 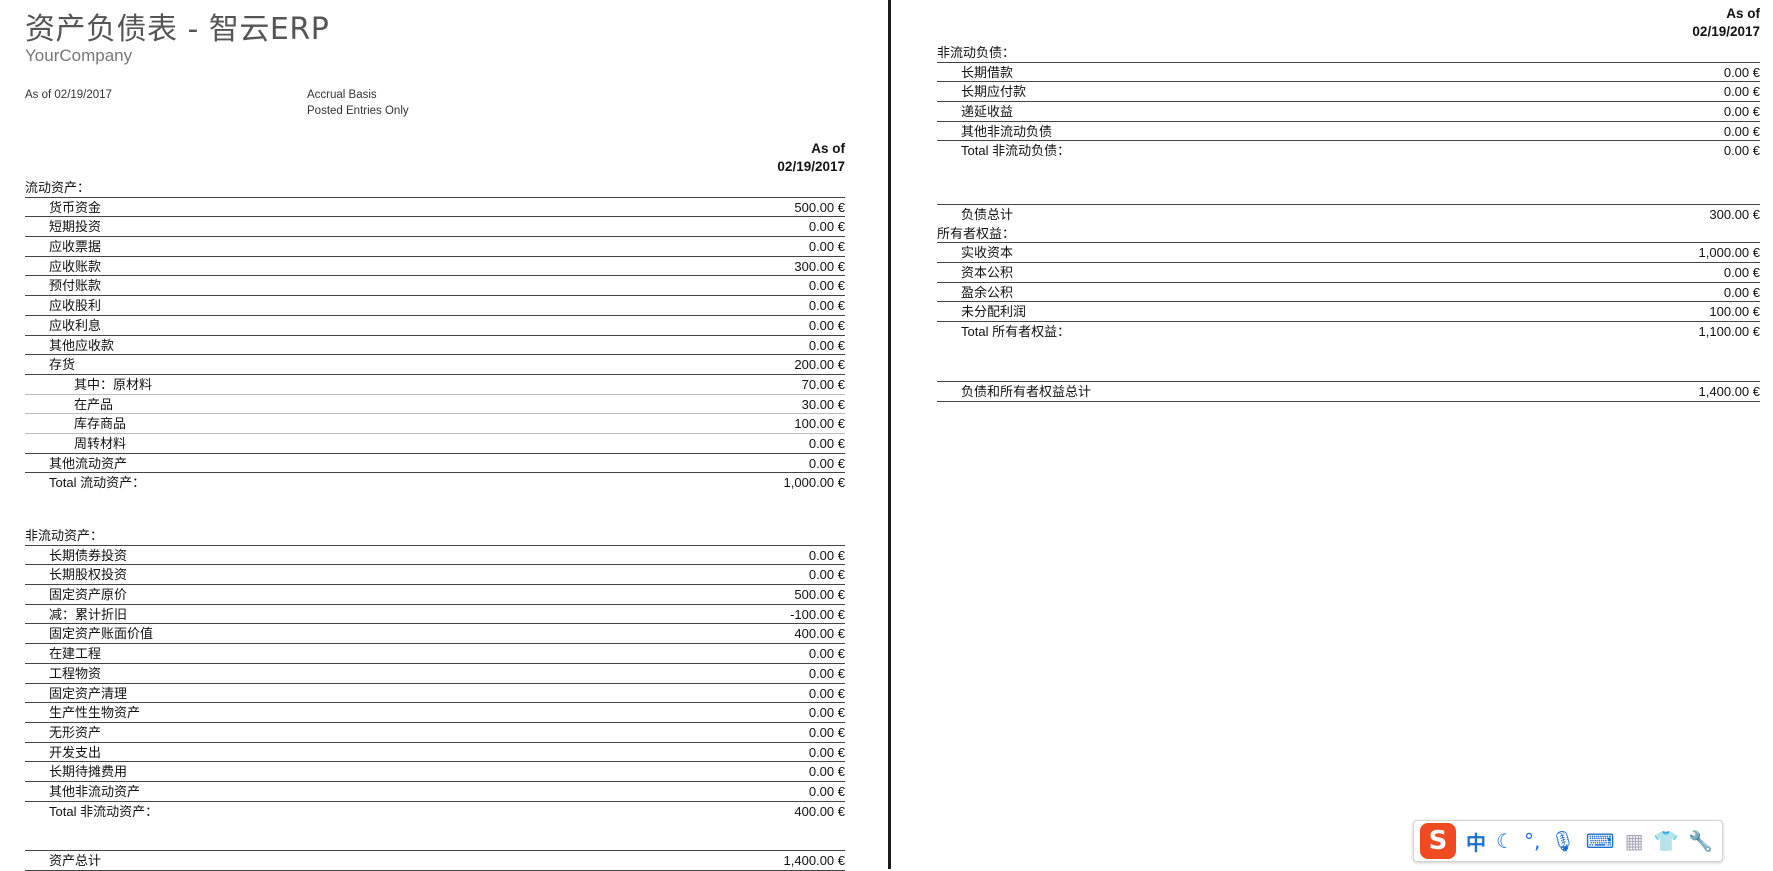 I want to click on section-heading-noncurrent-assets: 非流动资产：, so click(x=435, y=536).